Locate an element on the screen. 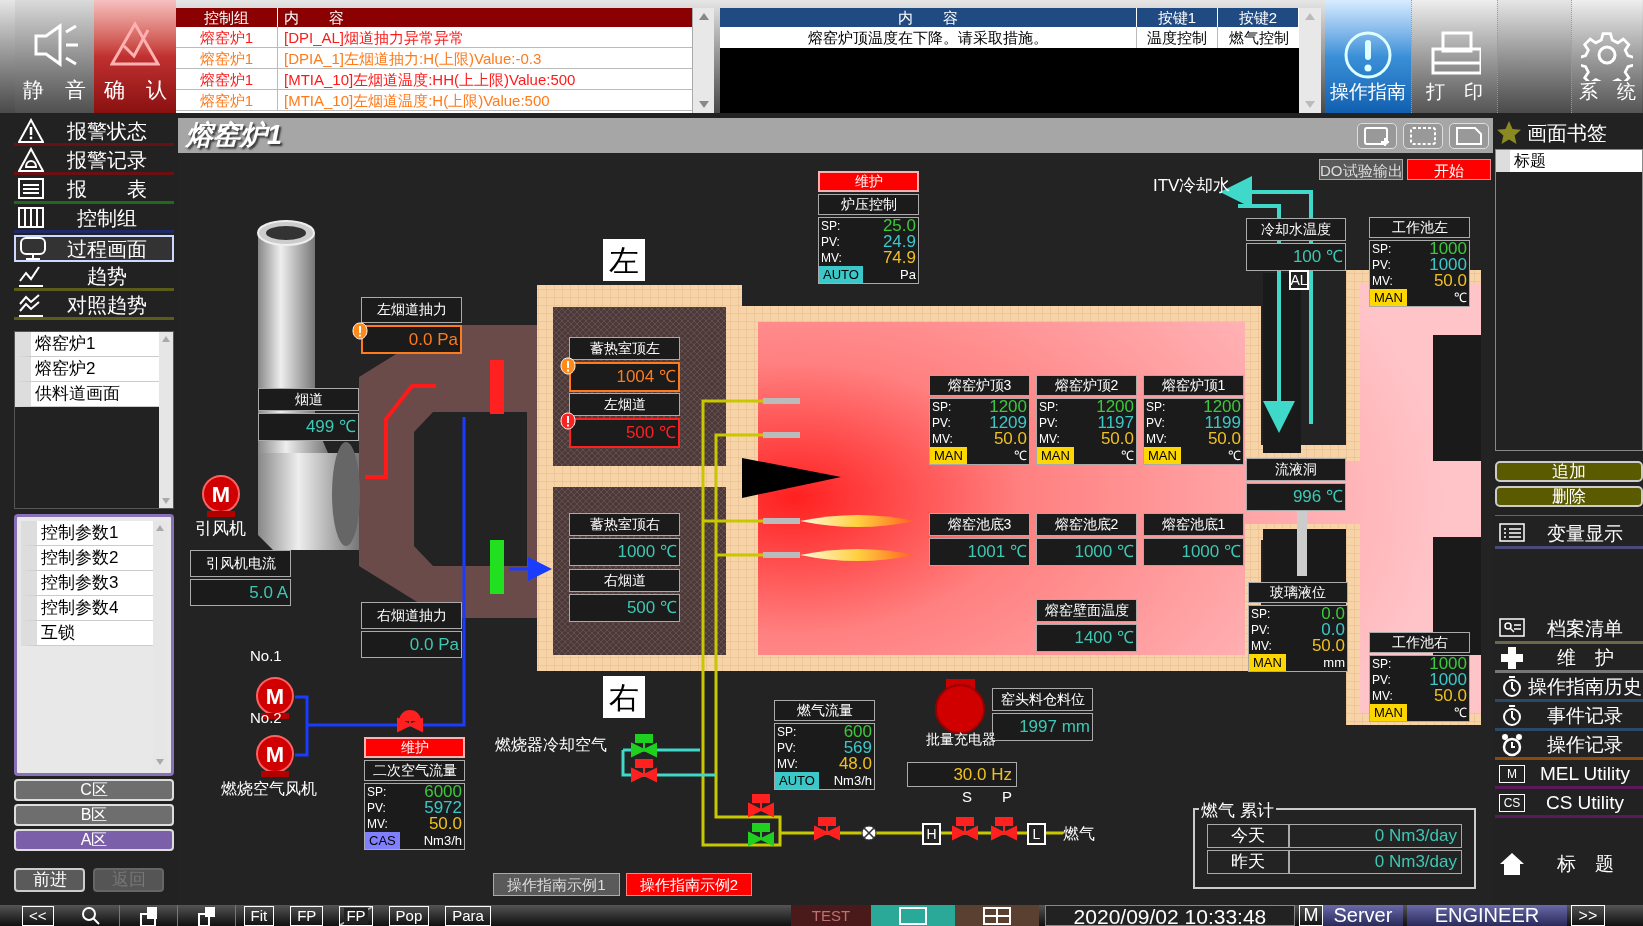 The height and width of the screenshot is (926, 1643). toolbar-button: Fit is located at coordinates (259, 915).